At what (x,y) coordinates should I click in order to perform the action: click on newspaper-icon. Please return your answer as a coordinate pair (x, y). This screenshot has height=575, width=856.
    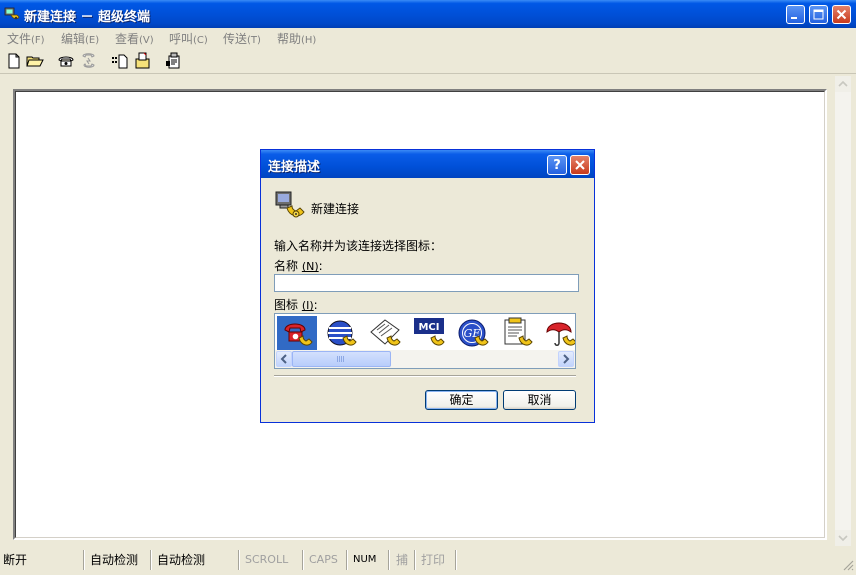
    Looking at the image, I should click on (385, 332).